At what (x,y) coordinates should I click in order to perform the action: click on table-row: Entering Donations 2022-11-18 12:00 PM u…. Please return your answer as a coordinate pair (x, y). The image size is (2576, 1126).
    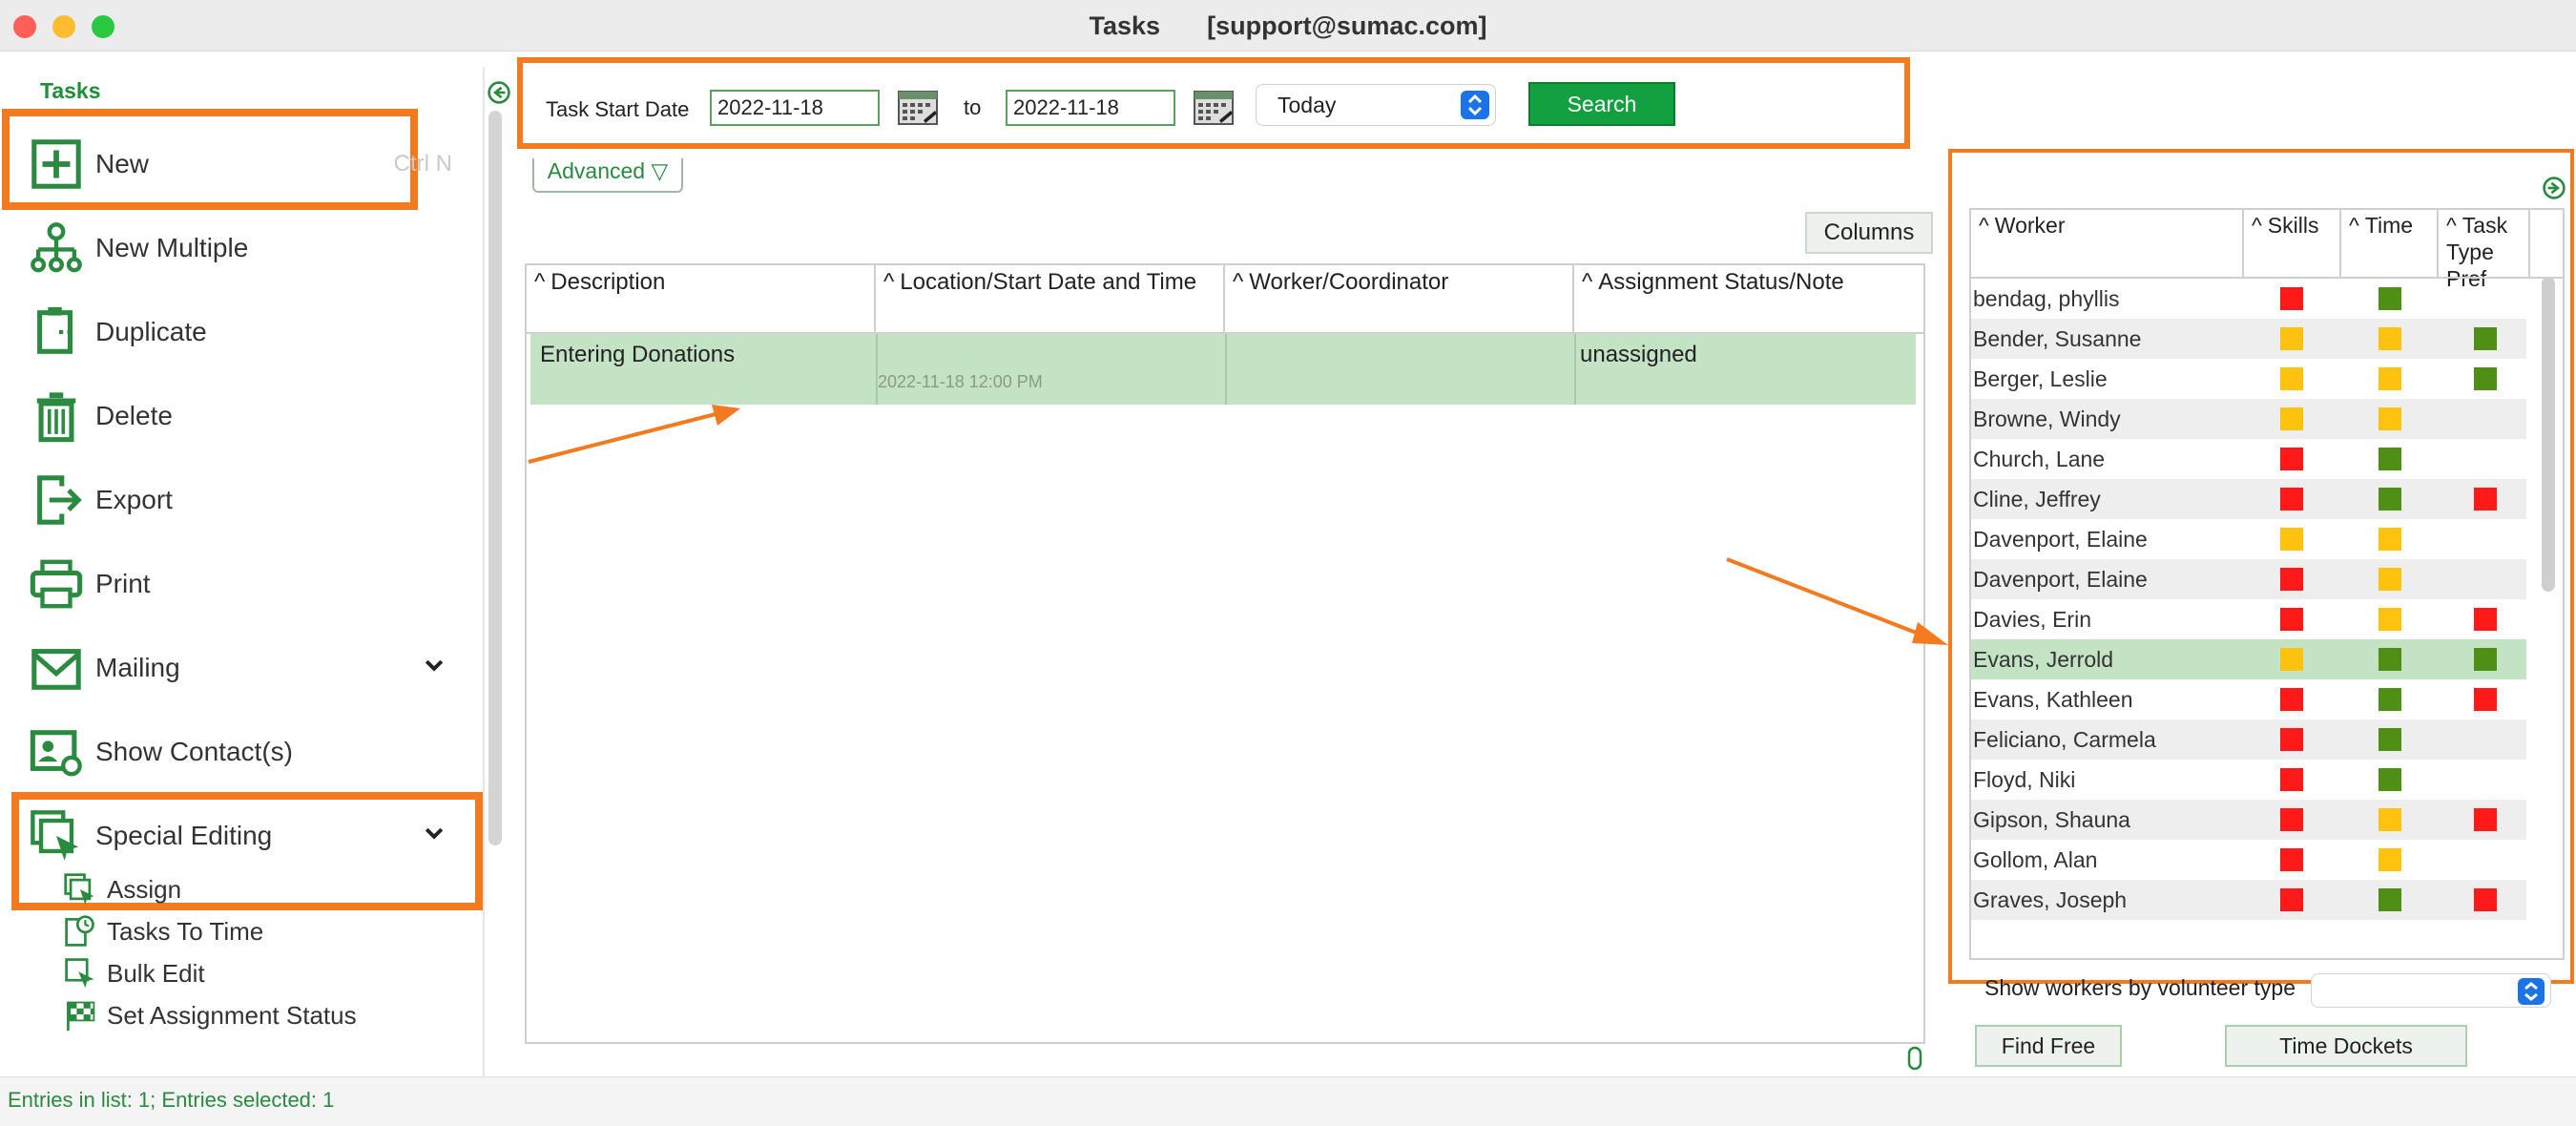
    Looking at the image, I should click on (1223, 369).